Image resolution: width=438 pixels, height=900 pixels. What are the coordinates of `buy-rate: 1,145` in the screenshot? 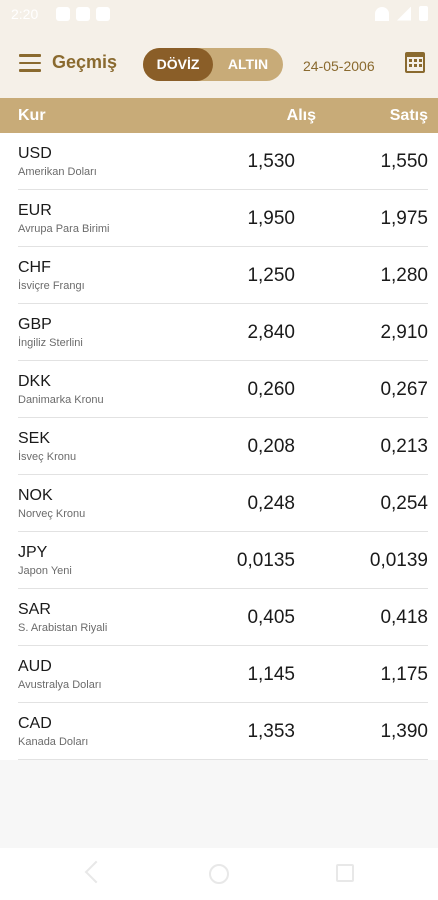 It's located at (271, 674).